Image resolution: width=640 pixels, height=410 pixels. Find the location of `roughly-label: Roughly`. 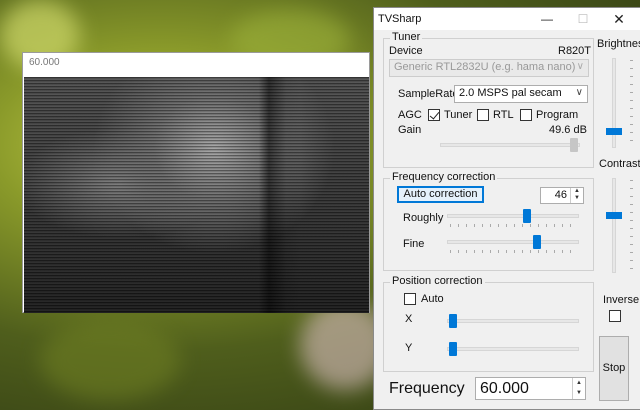

roughly-label: Roughly is located at coordinates (423, 218).